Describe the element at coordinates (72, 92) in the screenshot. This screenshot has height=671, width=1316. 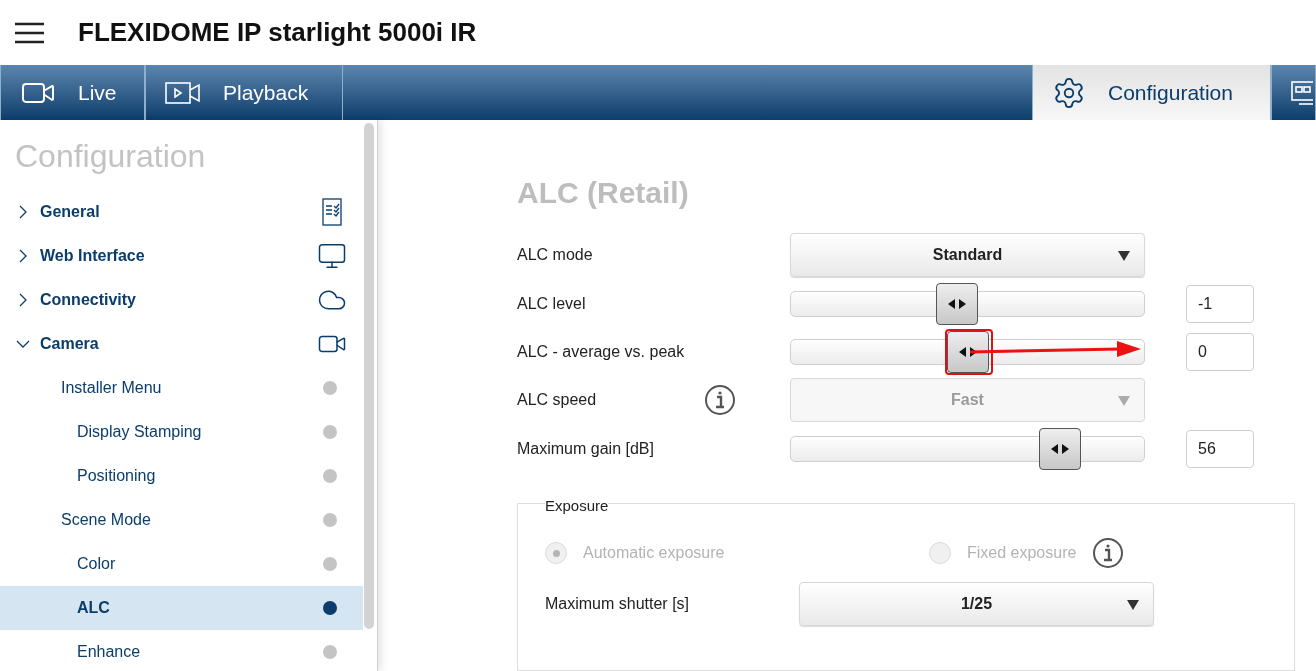
I see `nav-tab: Live` at that location.